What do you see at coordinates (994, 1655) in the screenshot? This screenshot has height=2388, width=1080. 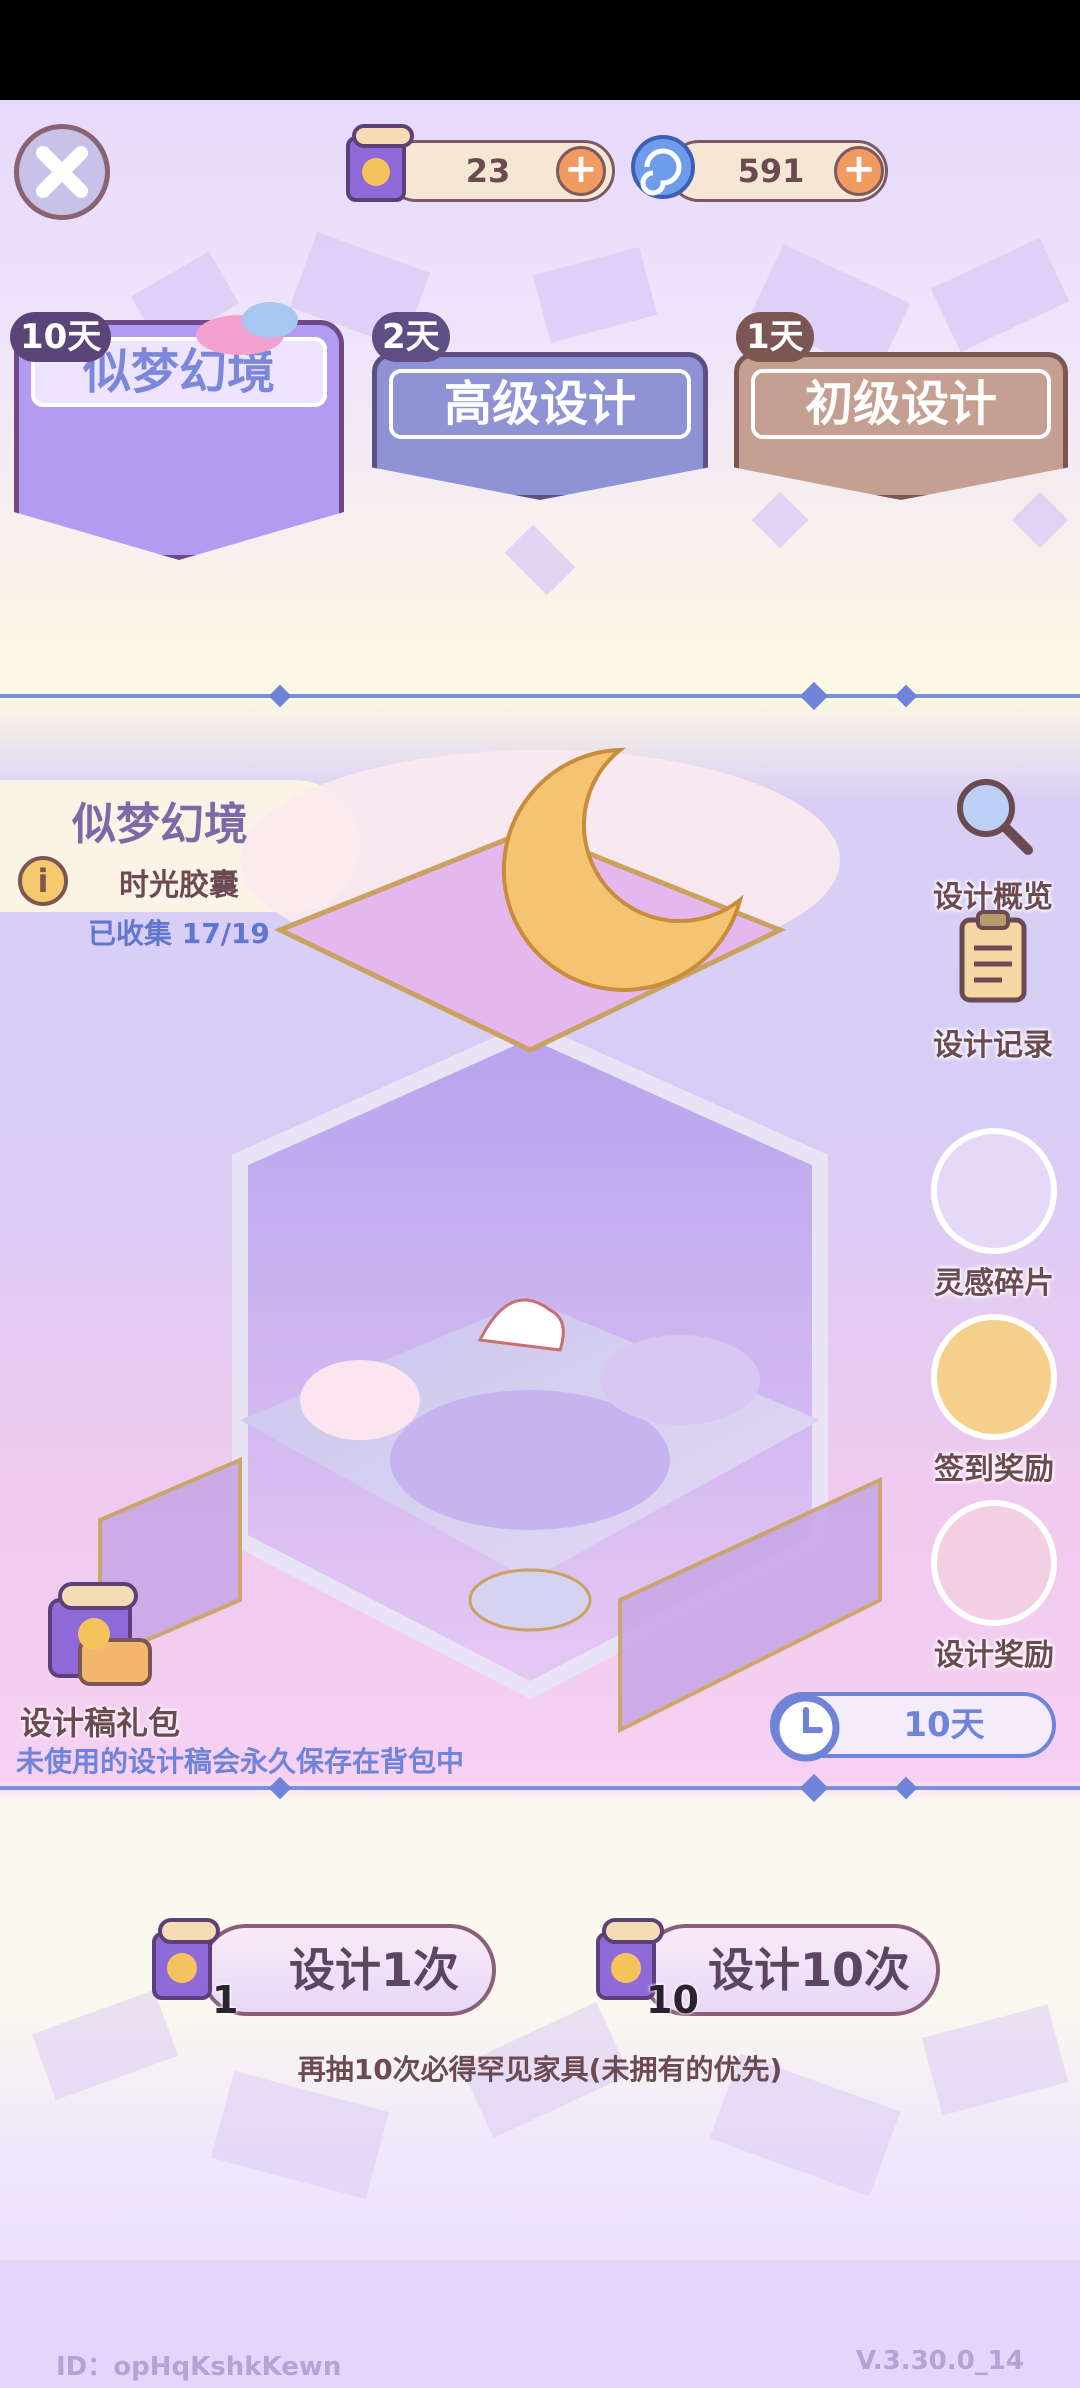 I see `design-reward-label: 设计奖励` at bounding box center [994, 1655].